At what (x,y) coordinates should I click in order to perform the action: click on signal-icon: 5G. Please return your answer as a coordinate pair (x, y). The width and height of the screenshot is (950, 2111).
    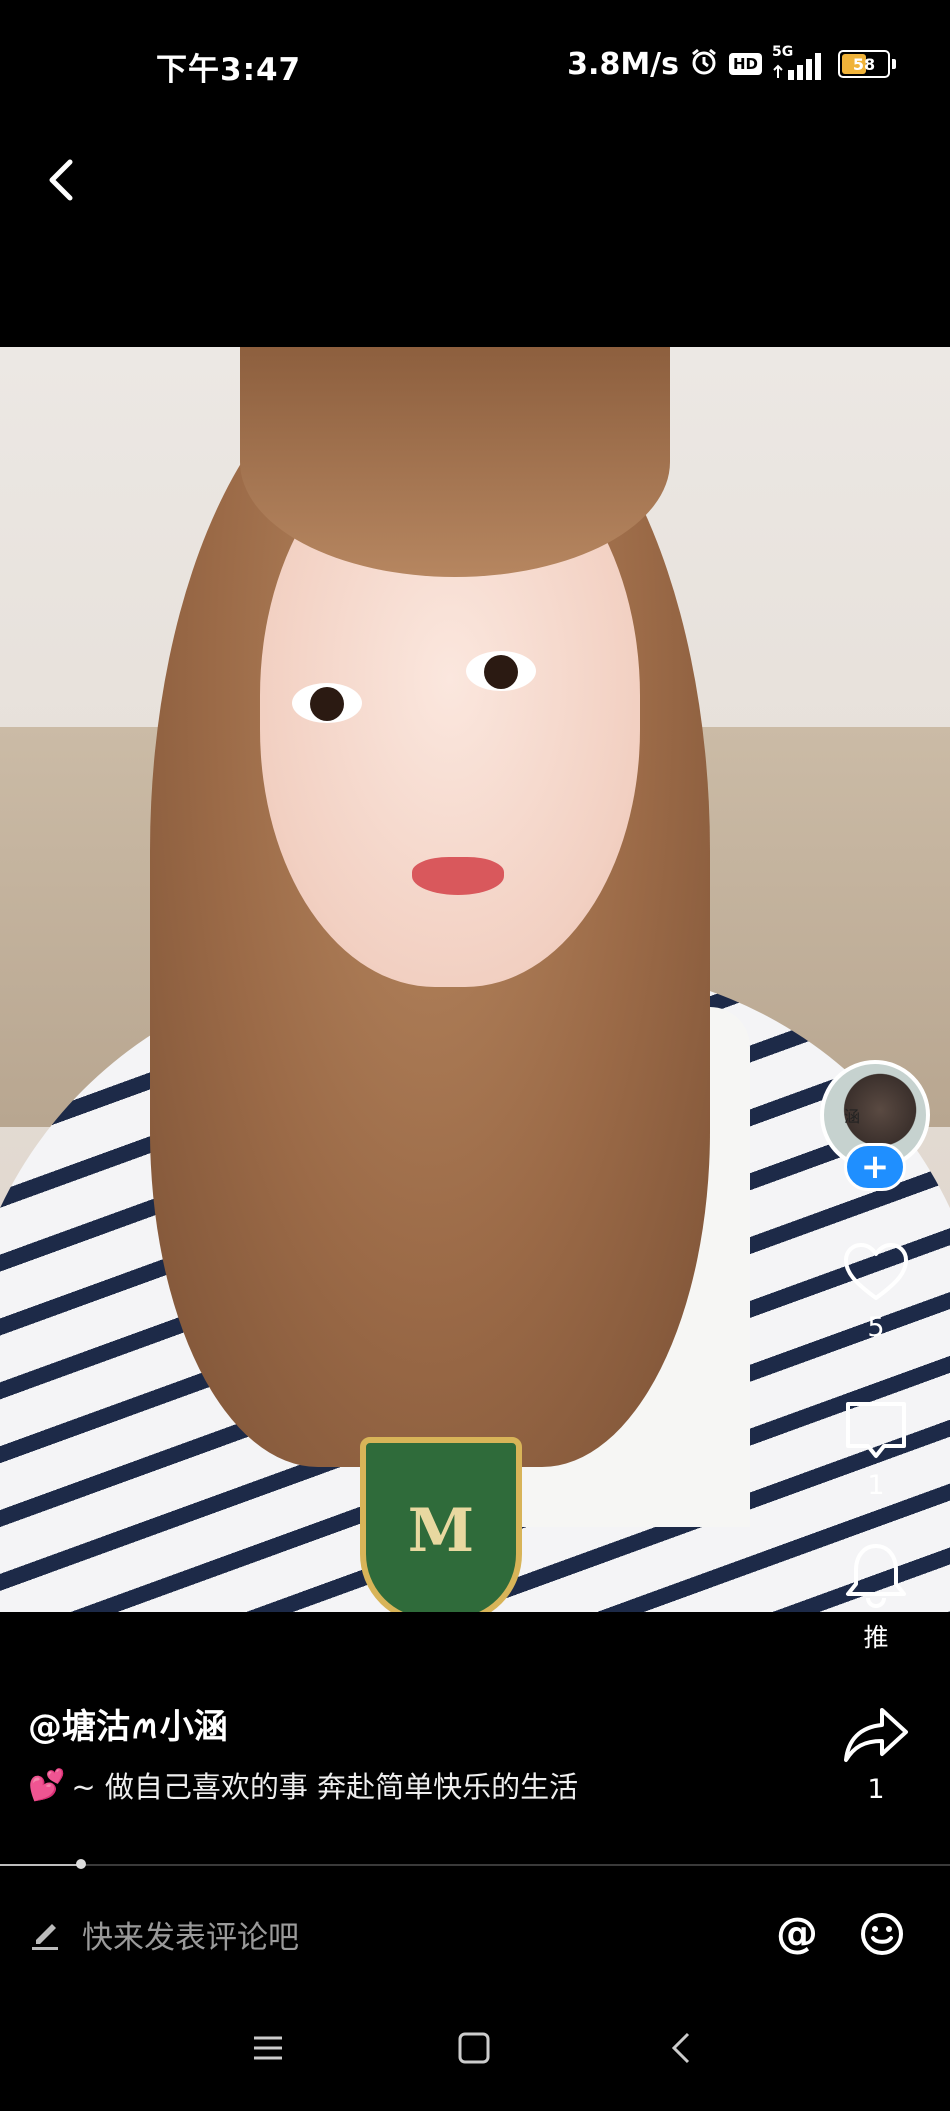
    Looking at the image, I should click on (800, 62).